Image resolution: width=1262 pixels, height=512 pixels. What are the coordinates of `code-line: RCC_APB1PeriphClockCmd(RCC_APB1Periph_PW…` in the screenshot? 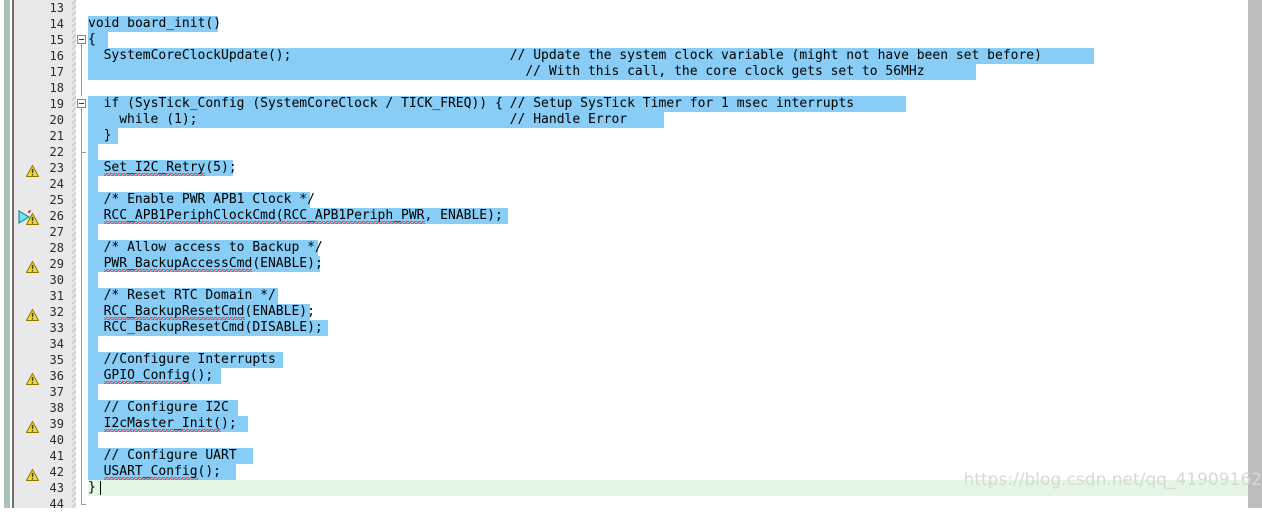 It's located at (668, 216).